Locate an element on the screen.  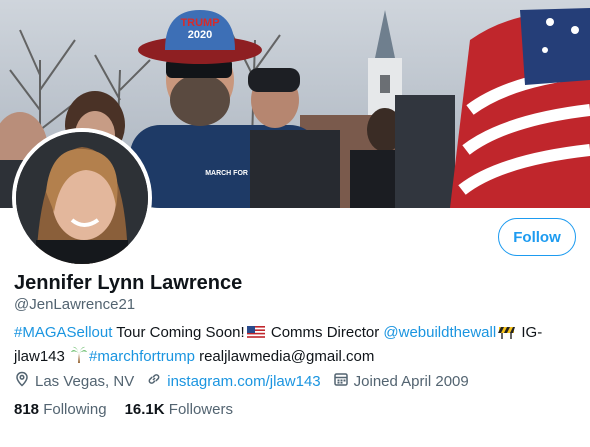
bio-text-2: Comms Director is located at coordinates (325, 332).